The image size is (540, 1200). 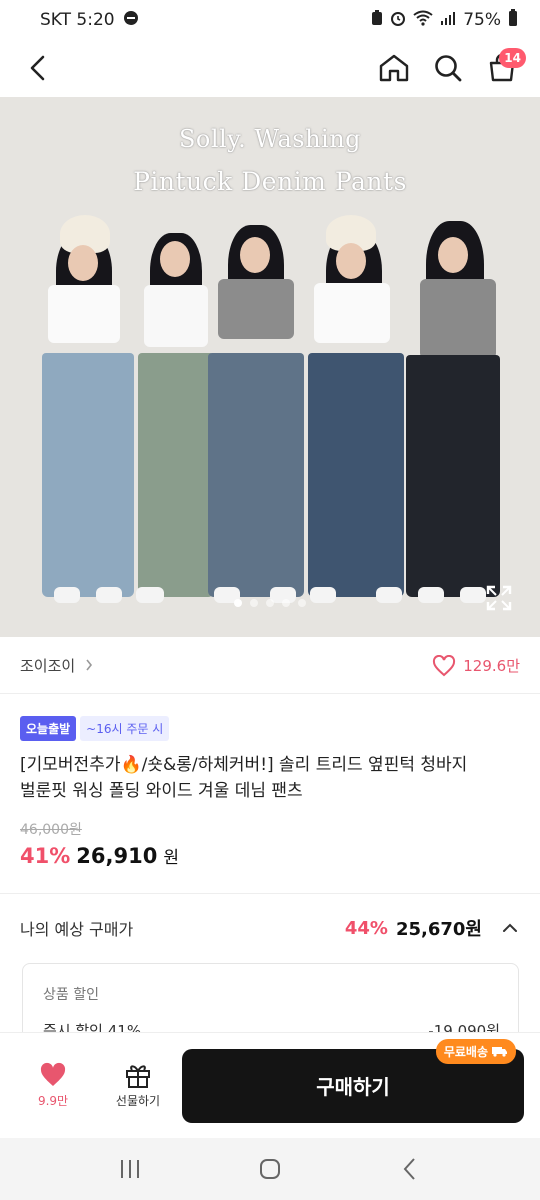 What do you see at coordinates (71, 995) in the screenshot?
I see `product-discount-heading: 상품 할인` at bounding box center [71, 995].